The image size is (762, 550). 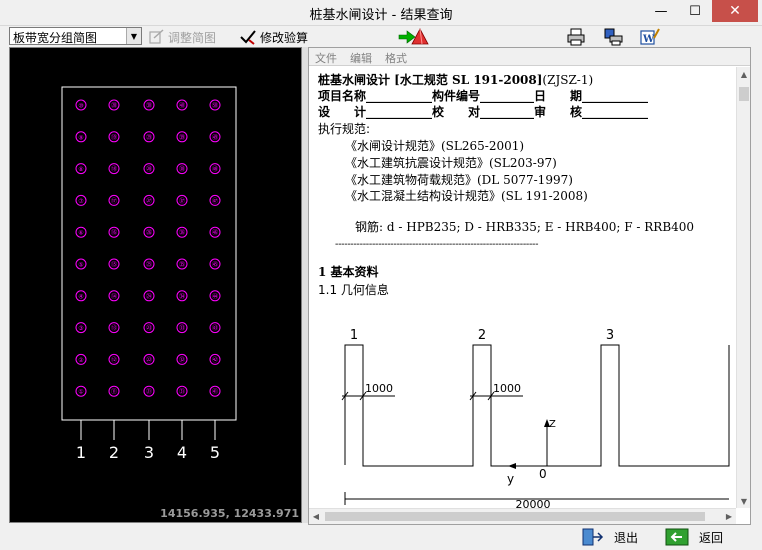 What do you see at coordinates (182, 360) in the screenshot?
I see `pile-number: ㉜` at bounding box center [182, 360].